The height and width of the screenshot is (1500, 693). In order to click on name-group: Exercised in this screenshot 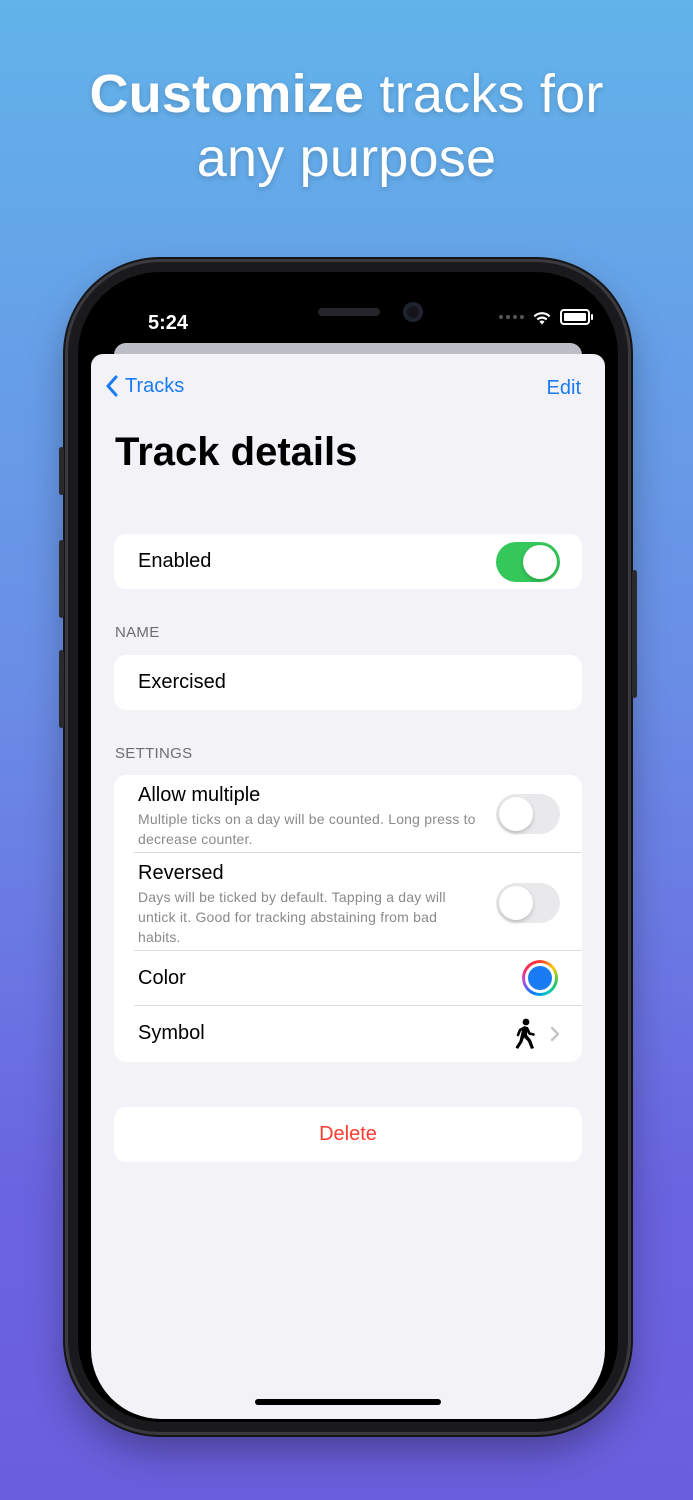, I will do `click(348, 682)`.